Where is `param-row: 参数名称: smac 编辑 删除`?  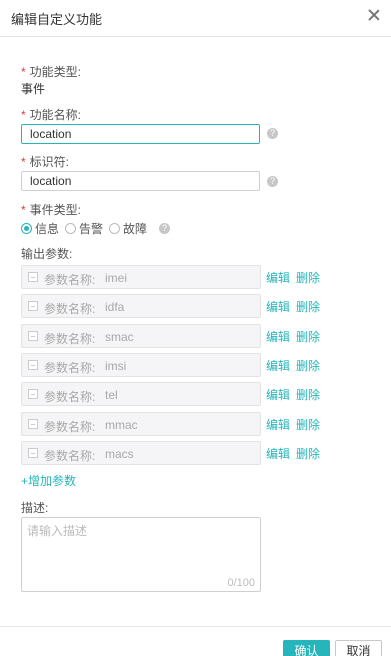
param-row: 参数名称: smac 编辑 删除 is located at coordinates (171, 336).